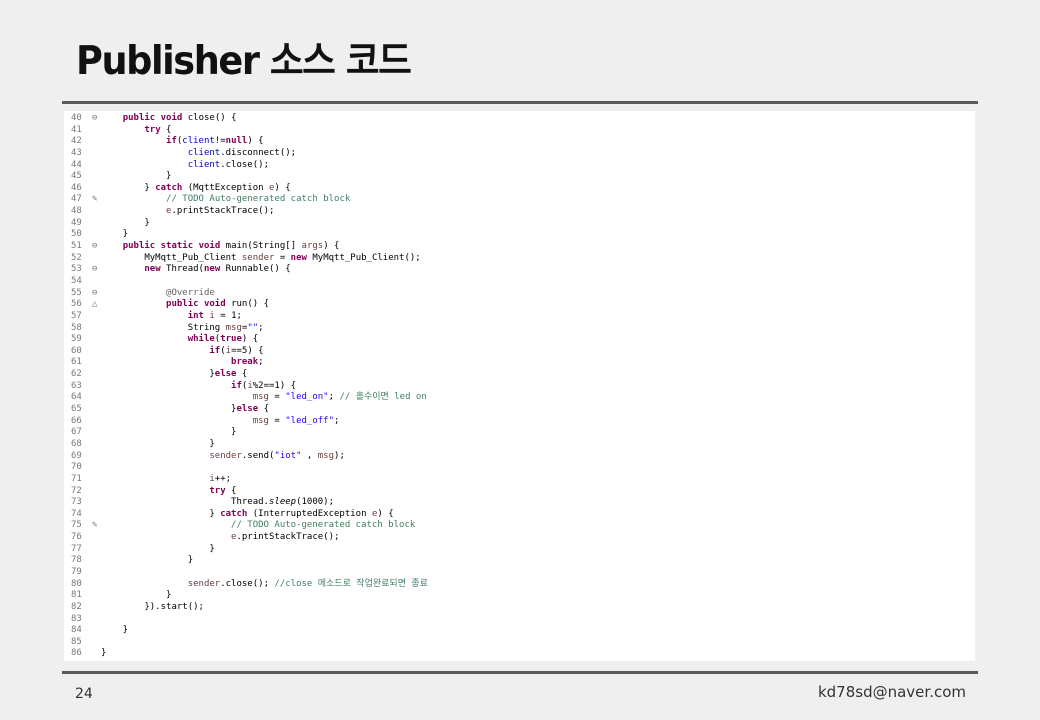  Describe the element at coordinates (76, 152) in the screenshot. I see `line-number: 43` at that location.